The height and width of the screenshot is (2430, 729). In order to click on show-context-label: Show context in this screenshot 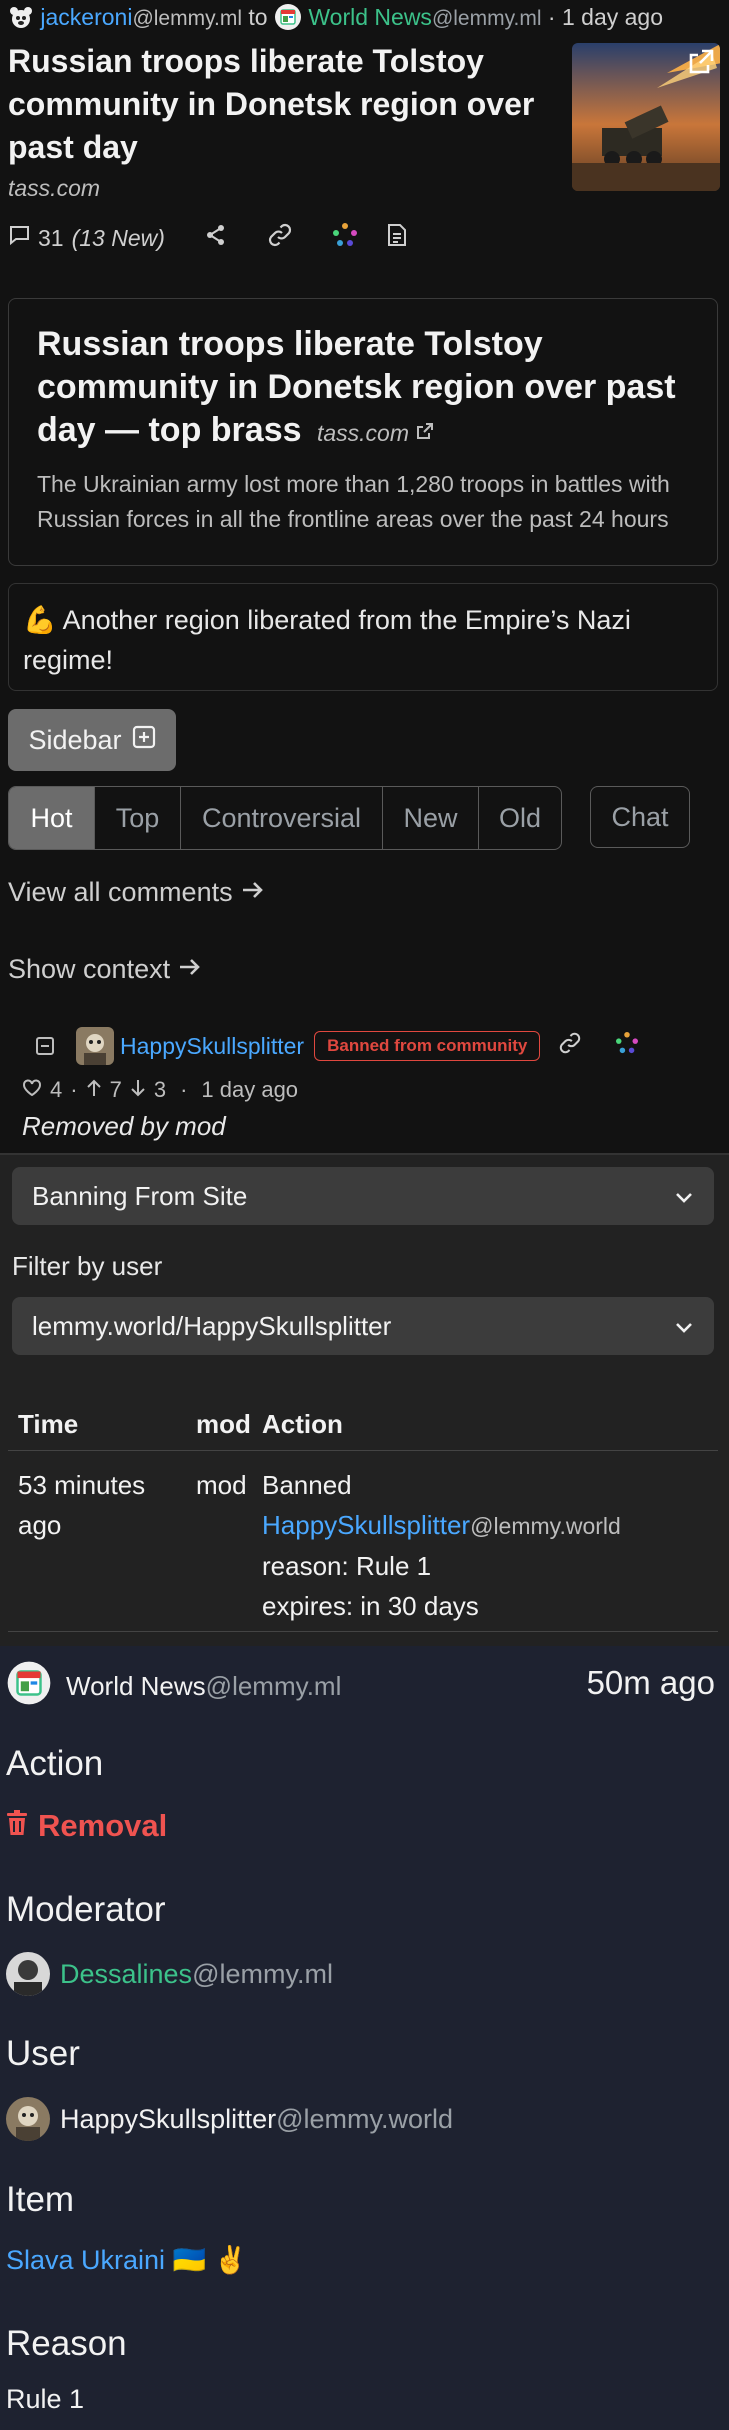, I will do `click(89, 969)`.